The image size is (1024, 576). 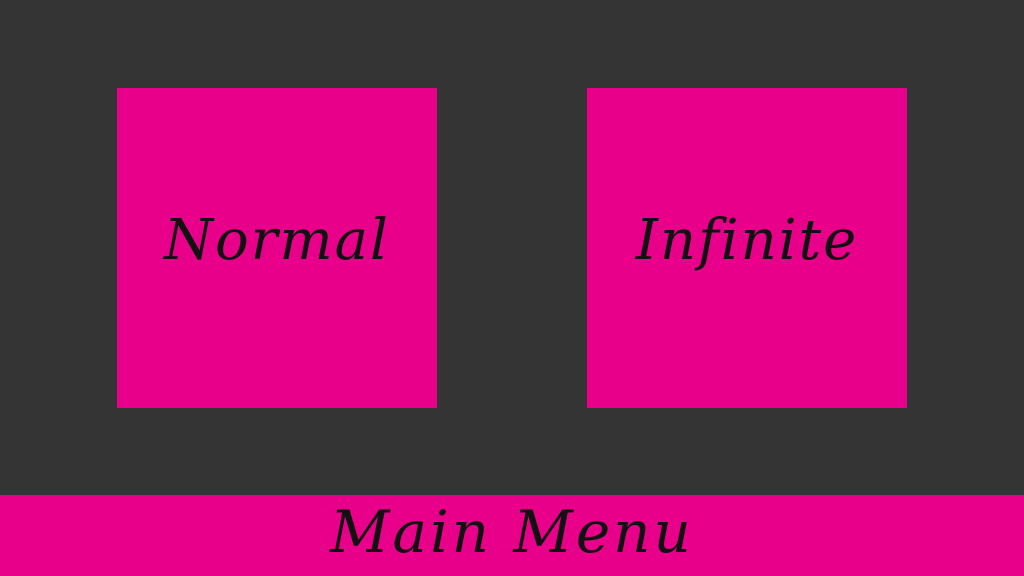 I want to click on infinite-mode-label: Infinite, so click(x=747, y=240).